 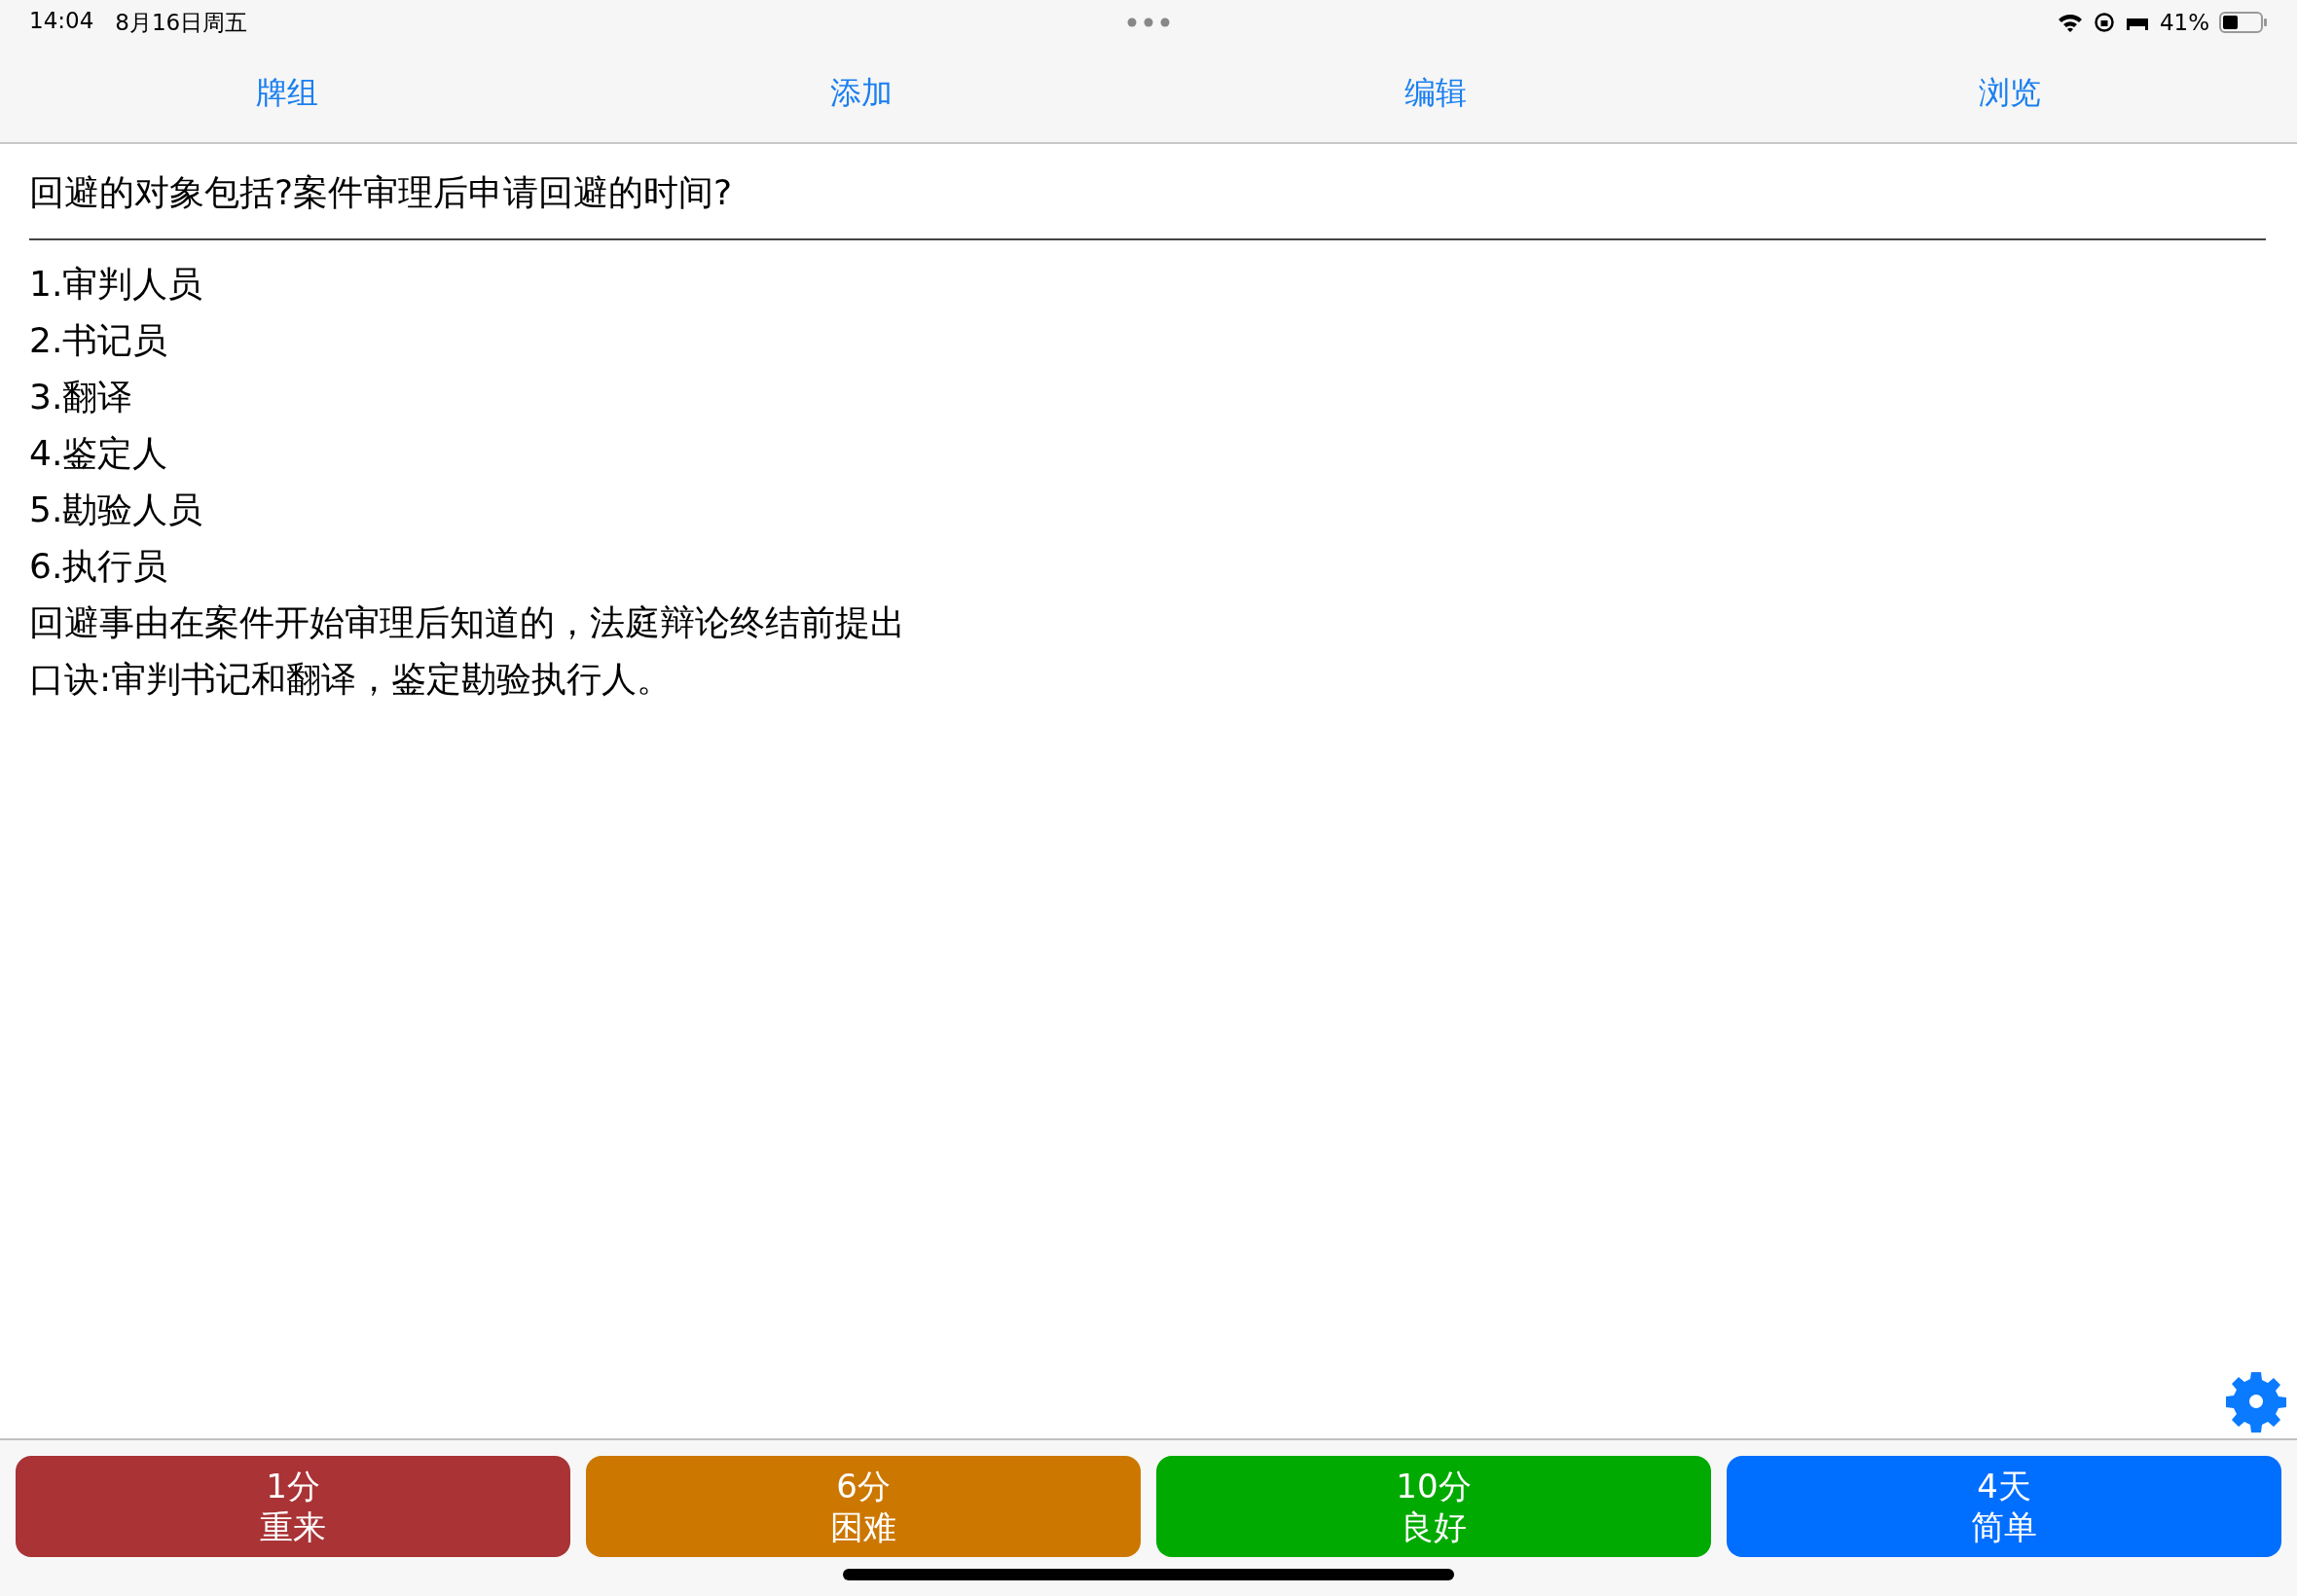 I want to click on more-dots-icon, so click(x=1148, y=22).